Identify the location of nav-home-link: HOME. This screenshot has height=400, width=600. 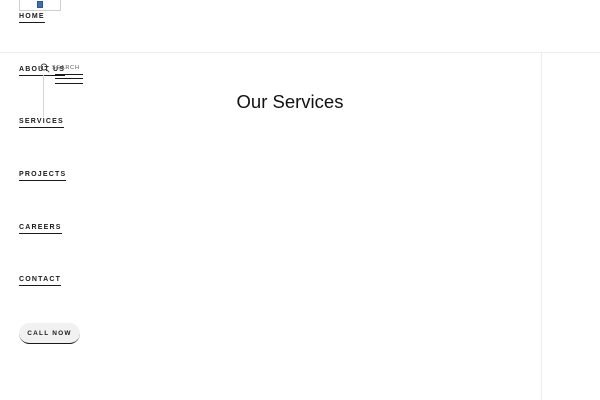
(32, 18).